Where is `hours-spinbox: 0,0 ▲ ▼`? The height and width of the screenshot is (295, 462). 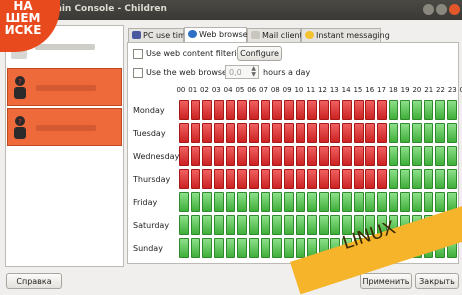 hours-spinbox: 0,0 ▲ ▼ is located at coordinates (242, 72).